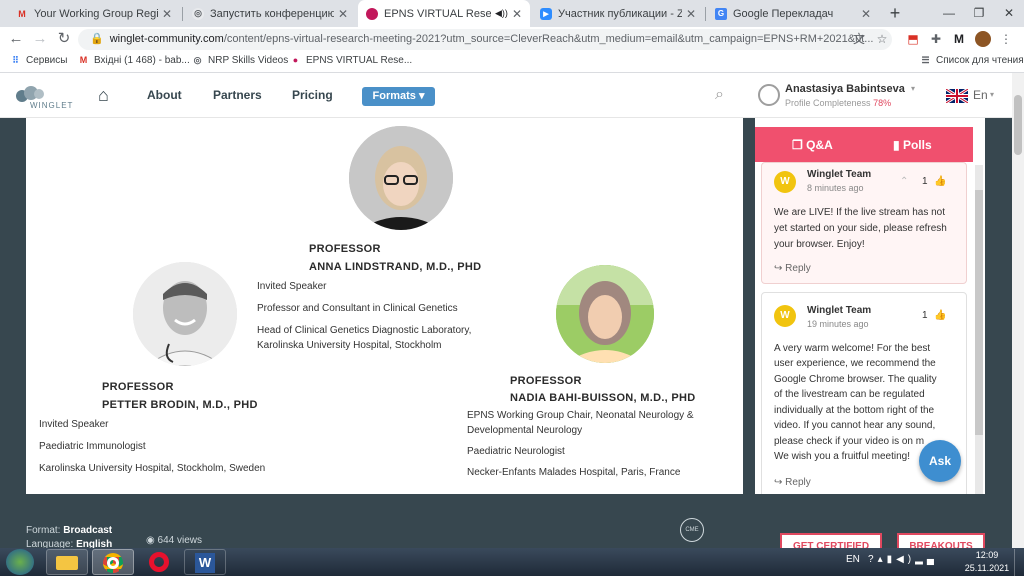  Describe the element at coordinates (992, 94) in the screenshot. I see `language-caret-icon: ▾` at that location.